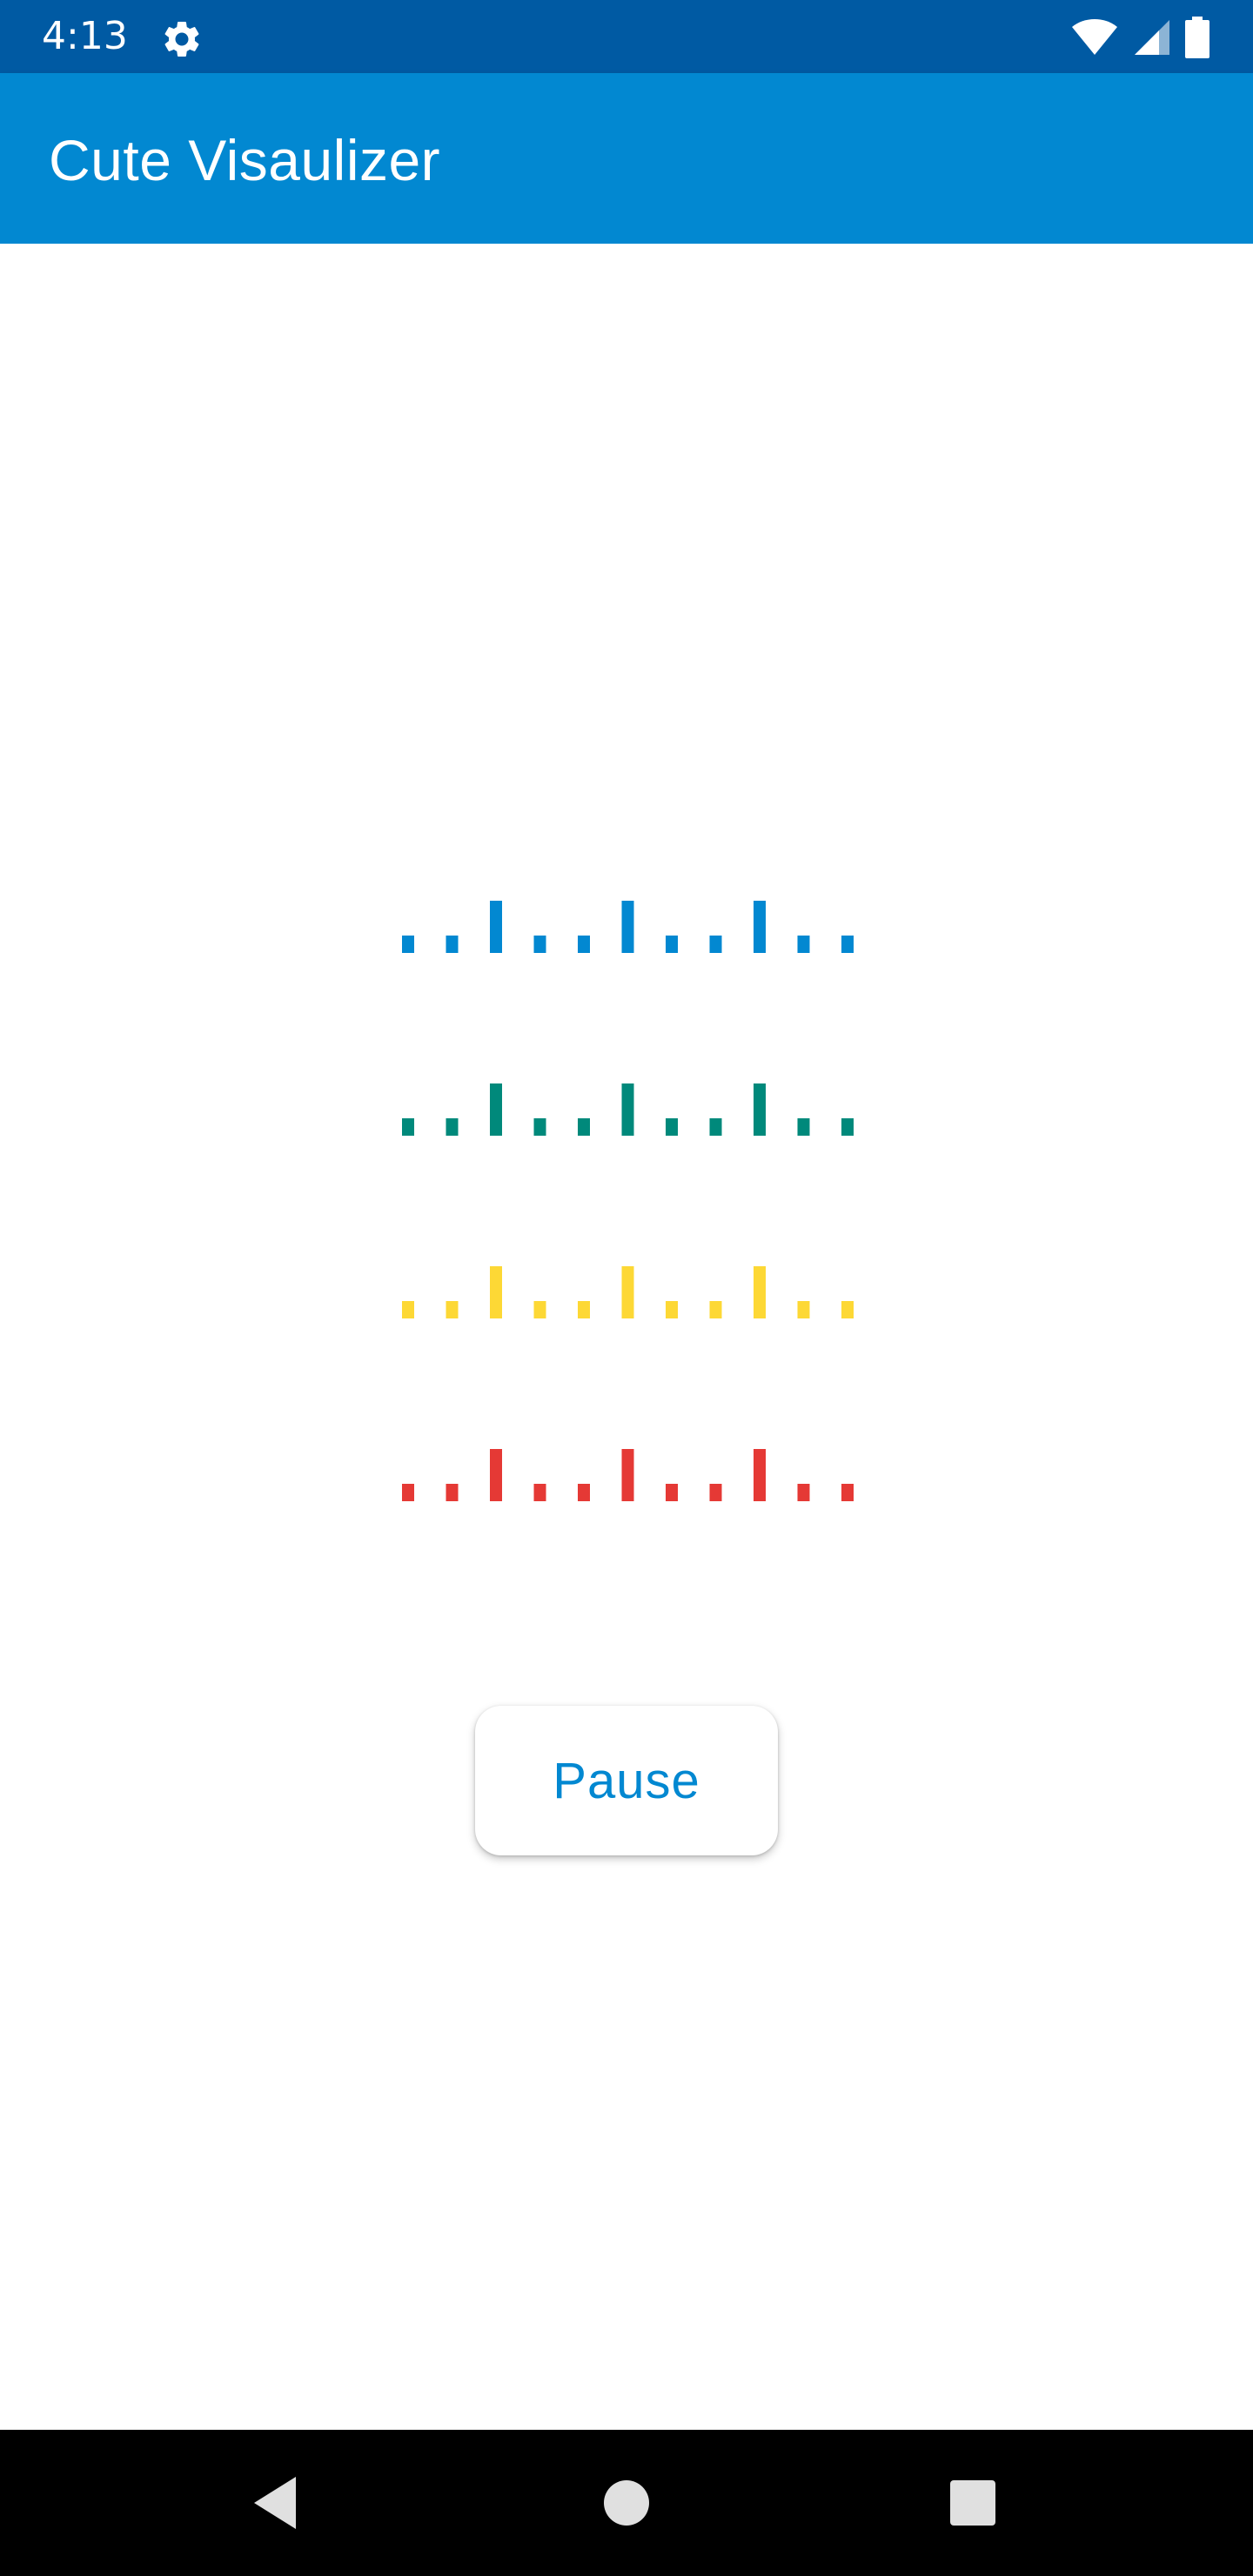 This screenshot has height=2576, width=1253. I want to click on battery-icon, so click(1197, 37).